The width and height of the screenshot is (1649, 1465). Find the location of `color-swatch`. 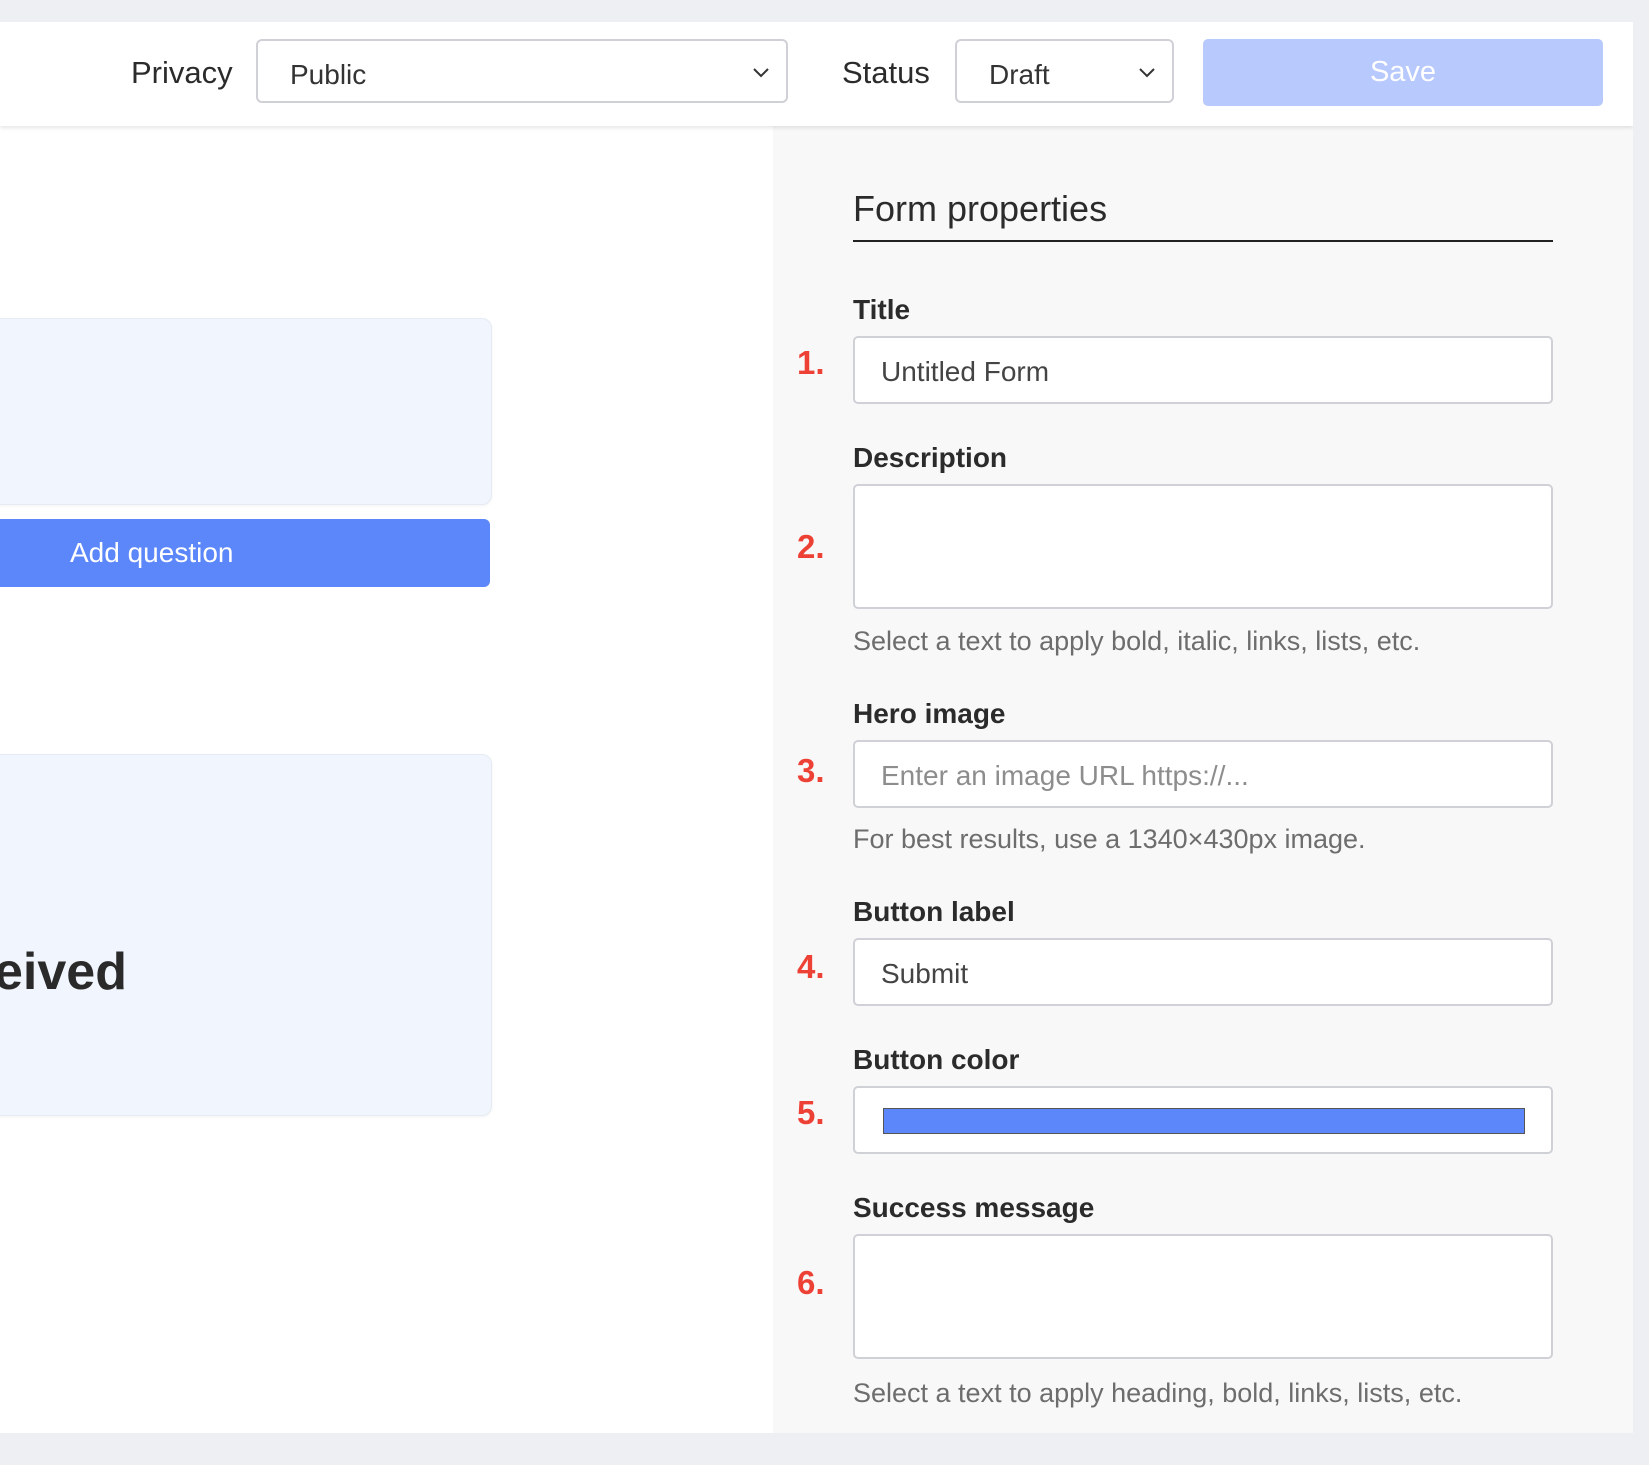

color-swatch is located at coordinates (1204, 1121).